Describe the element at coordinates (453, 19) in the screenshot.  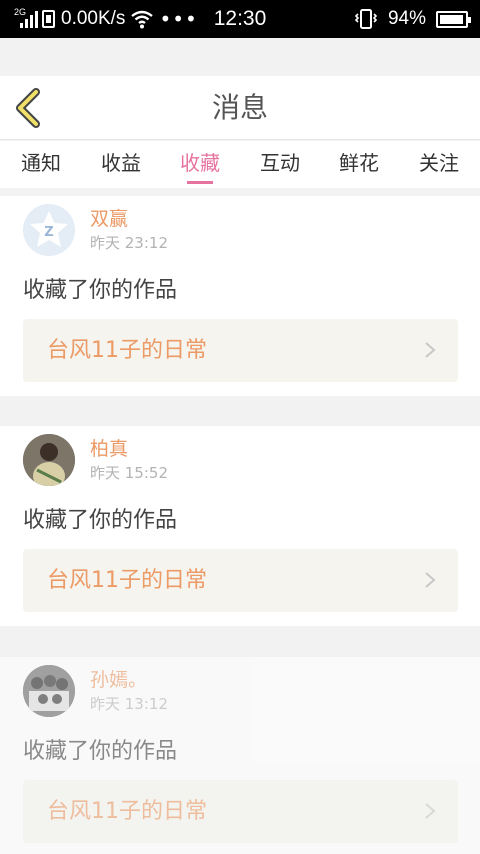
I see `battery-icon` at that location.